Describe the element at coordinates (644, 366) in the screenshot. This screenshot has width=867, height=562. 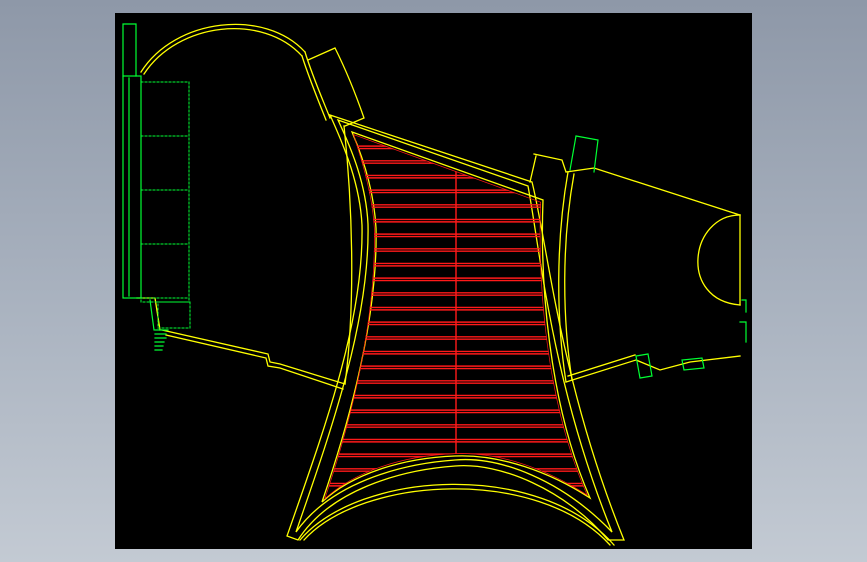
I see `lower-right-fixture-a` at that location.